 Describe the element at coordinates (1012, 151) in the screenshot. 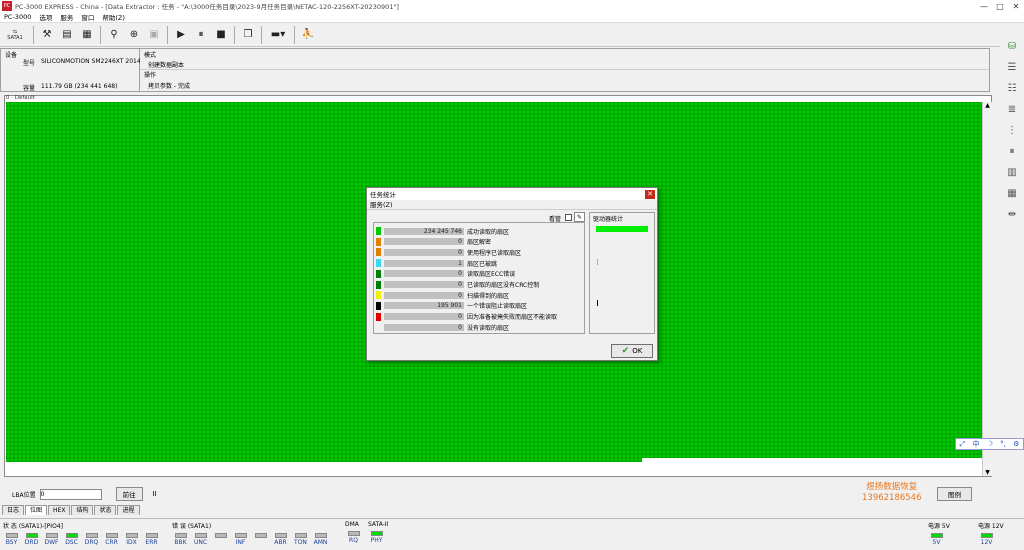

I see `pause-side-icon: ⏸` at that location.